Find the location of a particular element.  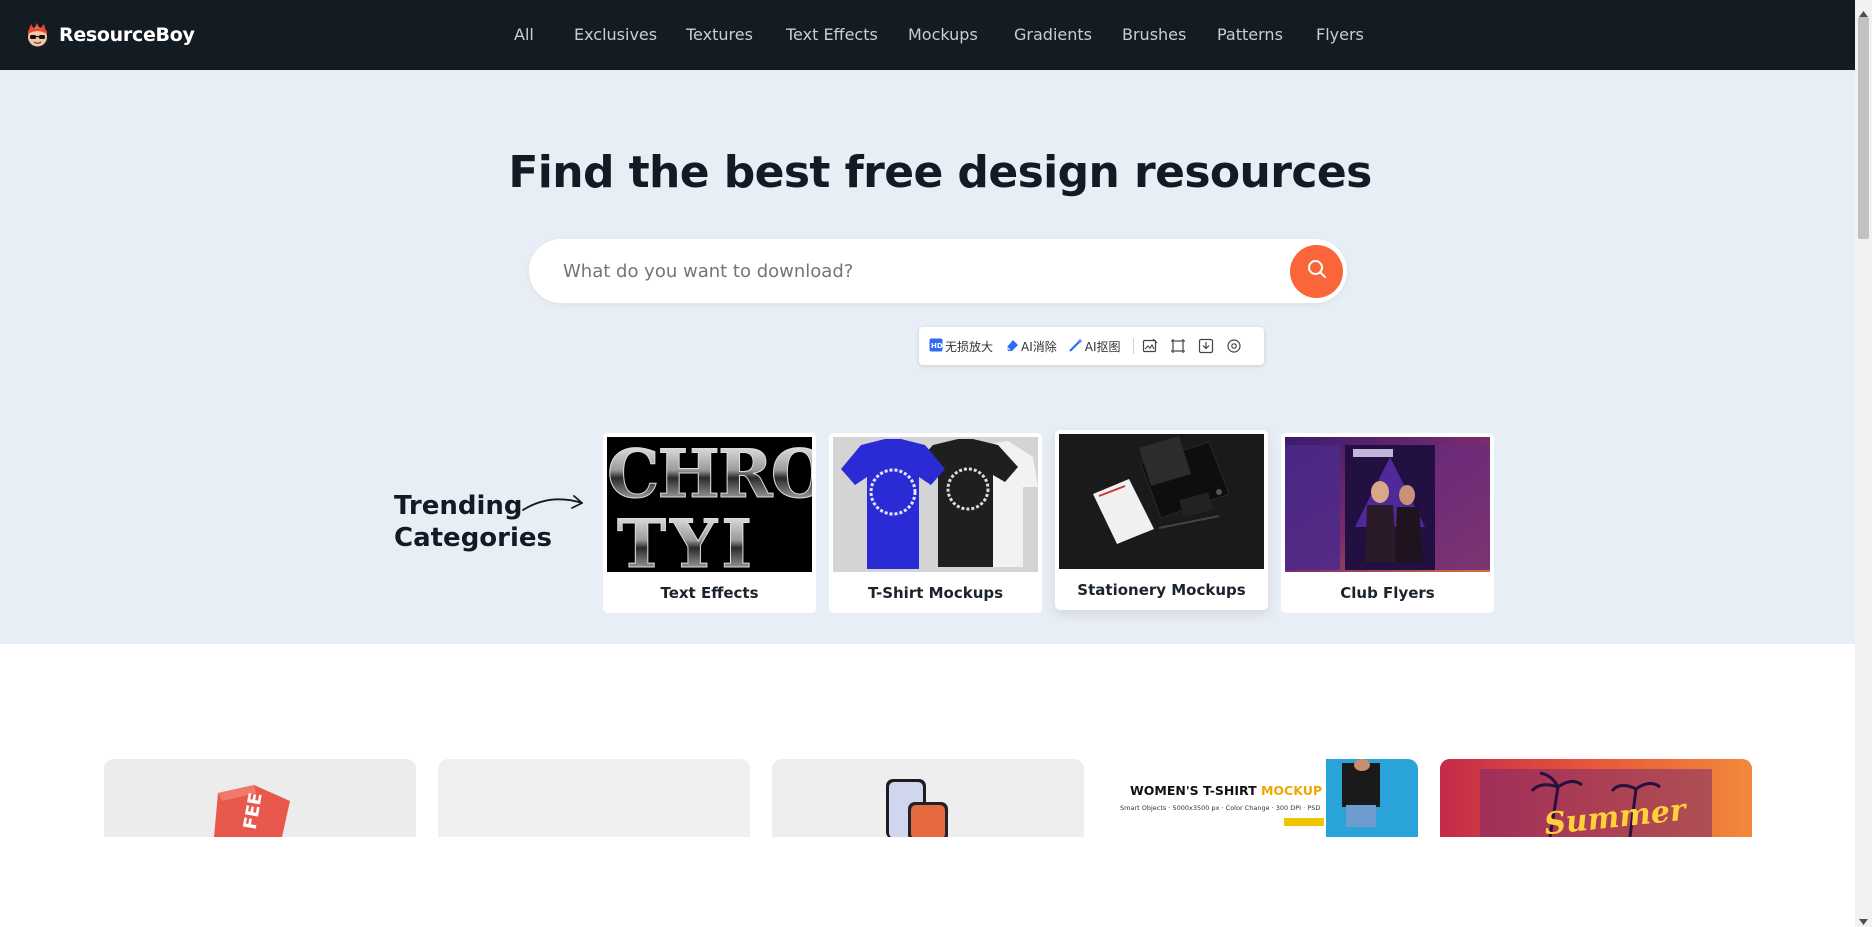

image-tools-toolbar: HD 无损放大 AI消除 AI抠图 is located at coordinates (1091, 346).